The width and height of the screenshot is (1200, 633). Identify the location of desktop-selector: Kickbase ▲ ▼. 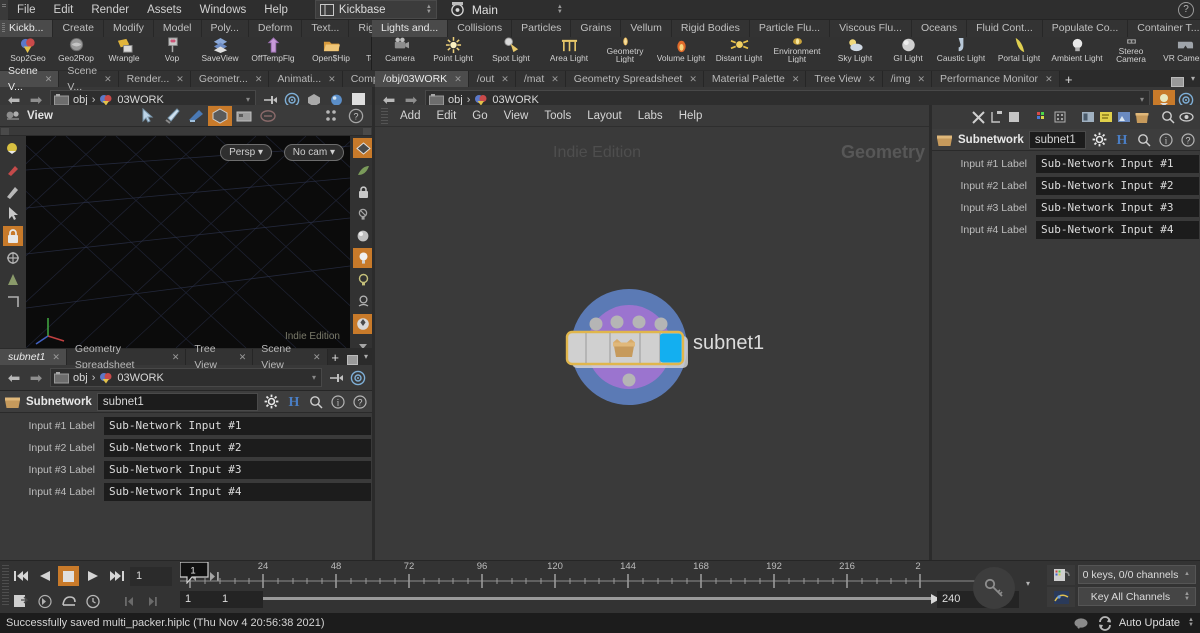
(375, 9).